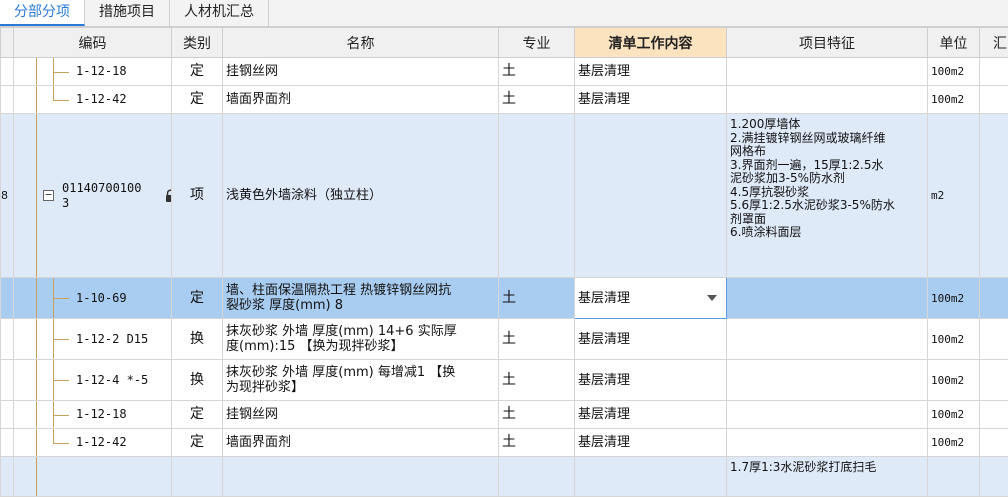 The image size is (1008, 497). What do you see at coordinates (537, 43) in the screenshot?
I see `header-spec: 专业` at bounding box center [537, 43].